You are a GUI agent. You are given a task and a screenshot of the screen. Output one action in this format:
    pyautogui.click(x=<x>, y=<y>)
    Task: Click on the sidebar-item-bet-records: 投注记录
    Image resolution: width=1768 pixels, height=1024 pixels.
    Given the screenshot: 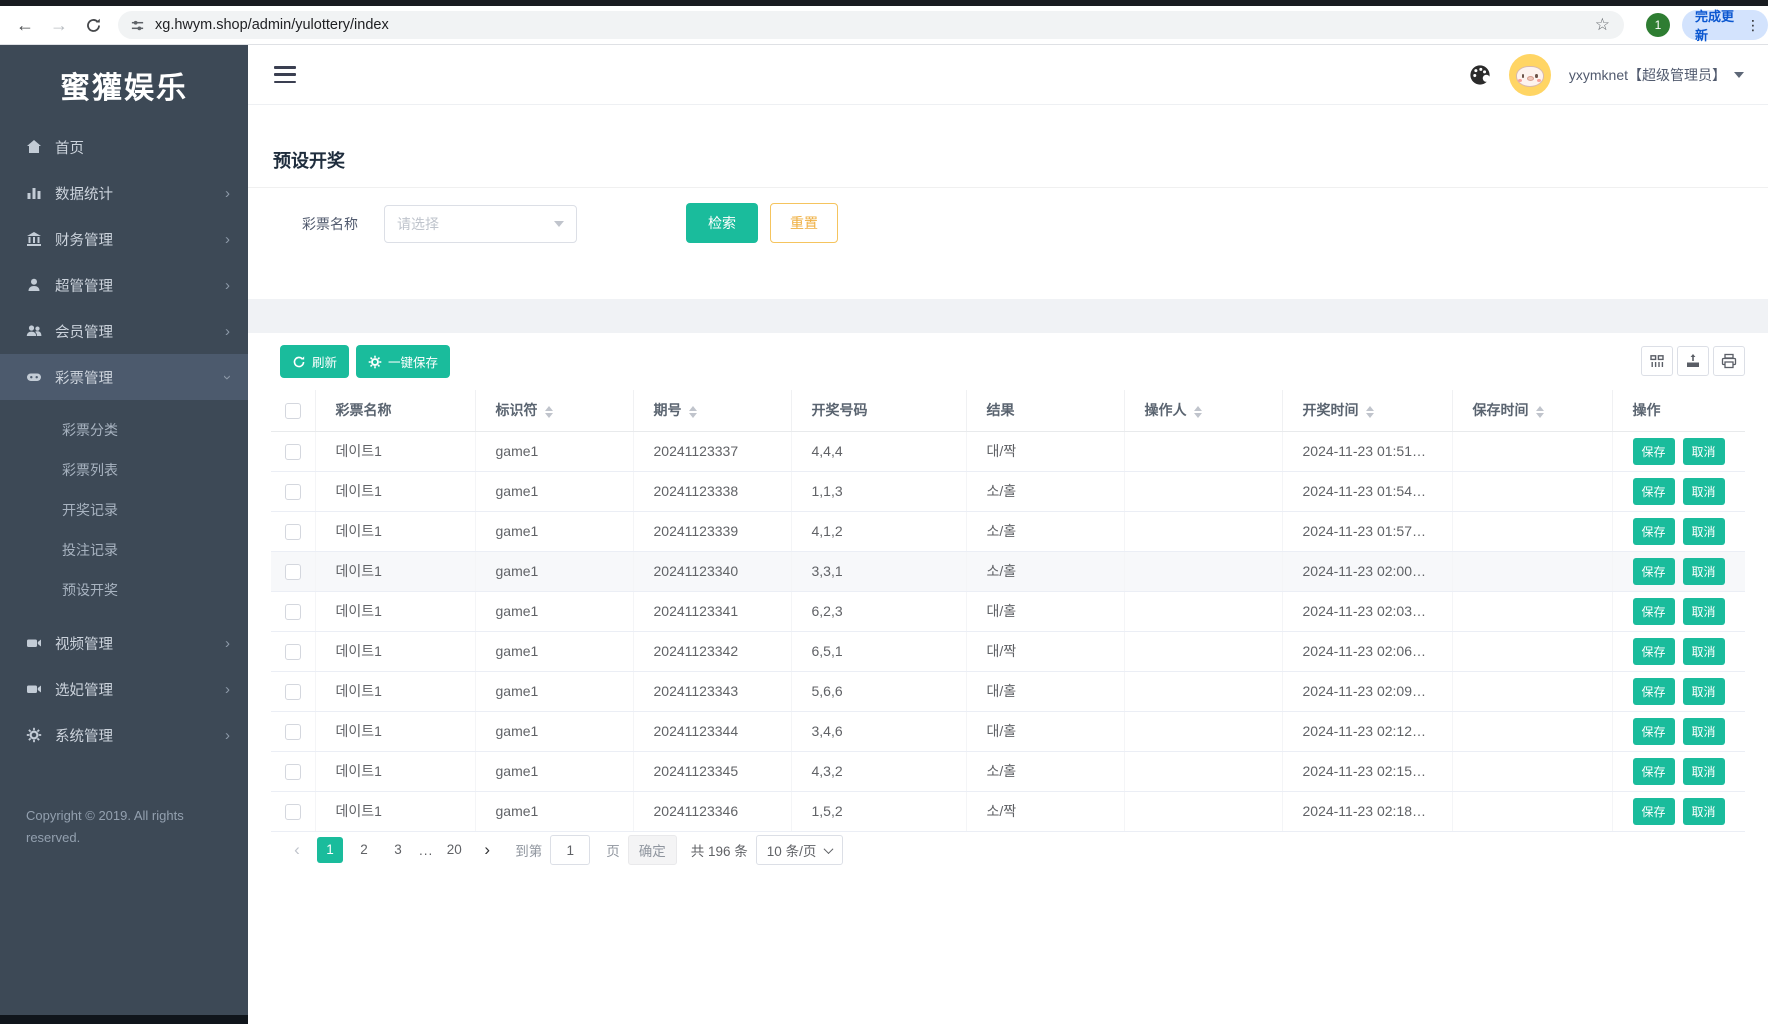 What is the action you would take?
    pyautogui.click(x=124, y=550)
    